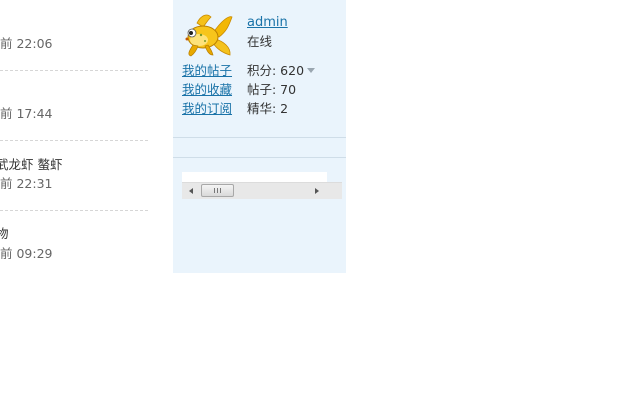 The height and width of the screenshot is (400, 640). What do you see at coordinates (262, 190) in the screenshot?
I see `horizontal-scrollbar` at bounding box center [262, 190].